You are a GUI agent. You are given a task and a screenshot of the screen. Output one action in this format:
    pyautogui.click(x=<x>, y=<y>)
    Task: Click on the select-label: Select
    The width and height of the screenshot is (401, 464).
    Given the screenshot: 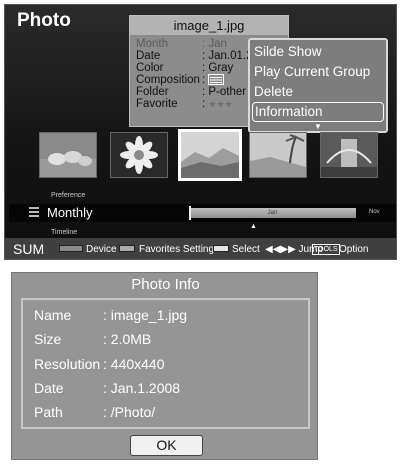 What is the action you would take?
    pyautogui.click(x=246, y=249)
    